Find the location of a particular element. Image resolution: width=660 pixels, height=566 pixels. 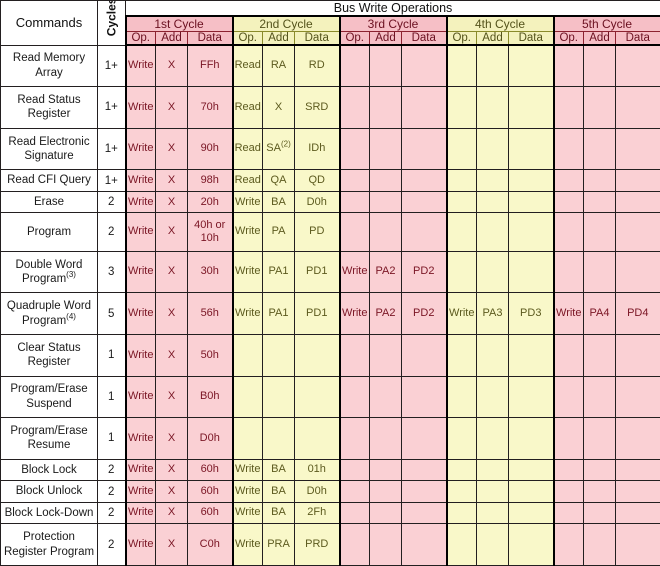

cell-c2-data: PD1 is located at coordinates (317, 313).